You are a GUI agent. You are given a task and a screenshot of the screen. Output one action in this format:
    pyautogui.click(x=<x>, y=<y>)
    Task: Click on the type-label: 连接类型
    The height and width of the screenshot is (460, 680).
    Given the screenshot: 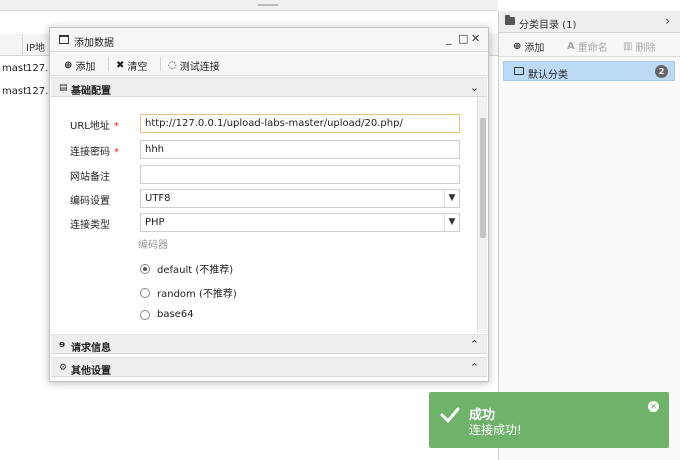 What is the action you would take?
    pyautogui.click(x=90, y=225)
    